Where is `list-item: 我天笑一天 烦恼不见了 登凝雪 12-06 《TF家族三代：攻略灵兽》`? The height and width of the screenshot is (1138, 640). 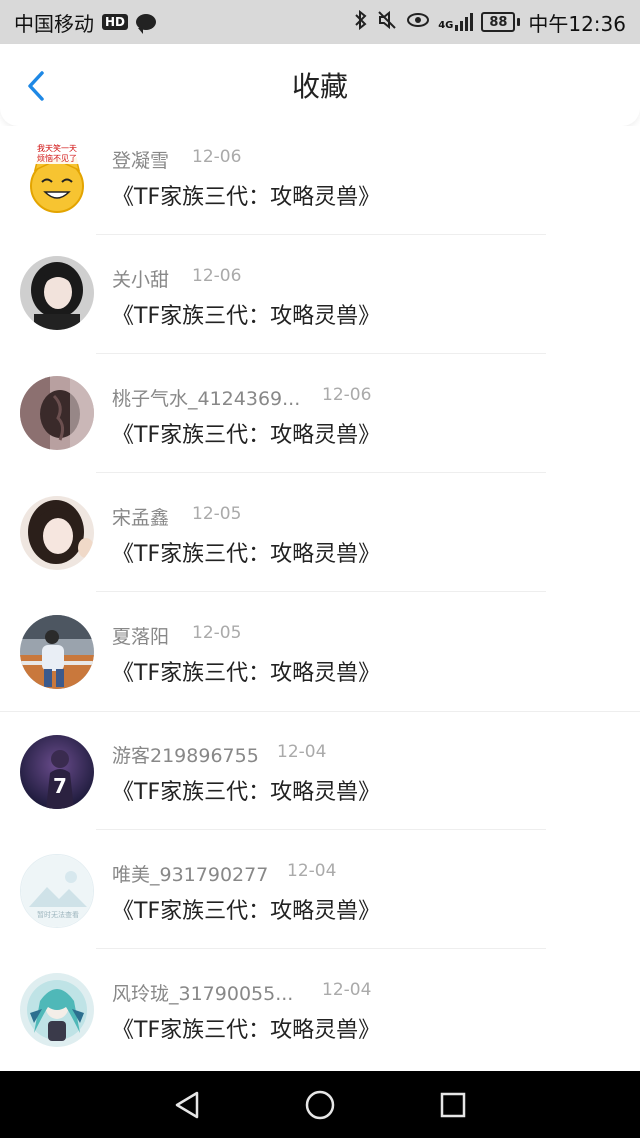
list-item: 我天笑一天 烦恼不见了 登凝雪 12-06 《TF家族三代：攻略灵兽》 is located at coordinates (320, 185).